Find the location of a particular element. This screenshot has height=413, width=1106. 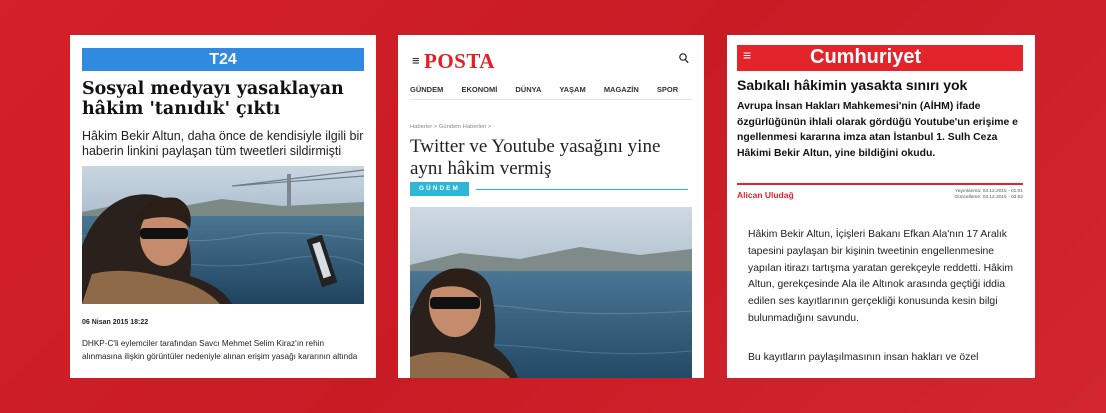

cumhuriyet-headline: Sabıkalı hâkimin yasakta sınırı yok is located at coordinates (882, 85).